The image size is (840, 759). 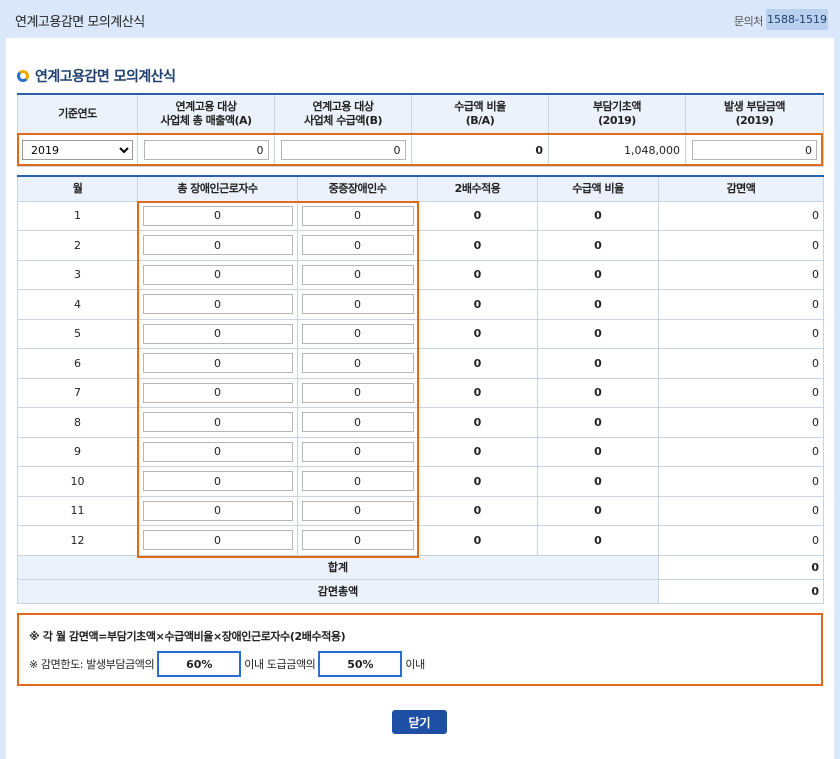 What do you see at coordinates (338, 567) in the screenshot?
I see `sum-label: 합계` at bounding box center [338, 567].